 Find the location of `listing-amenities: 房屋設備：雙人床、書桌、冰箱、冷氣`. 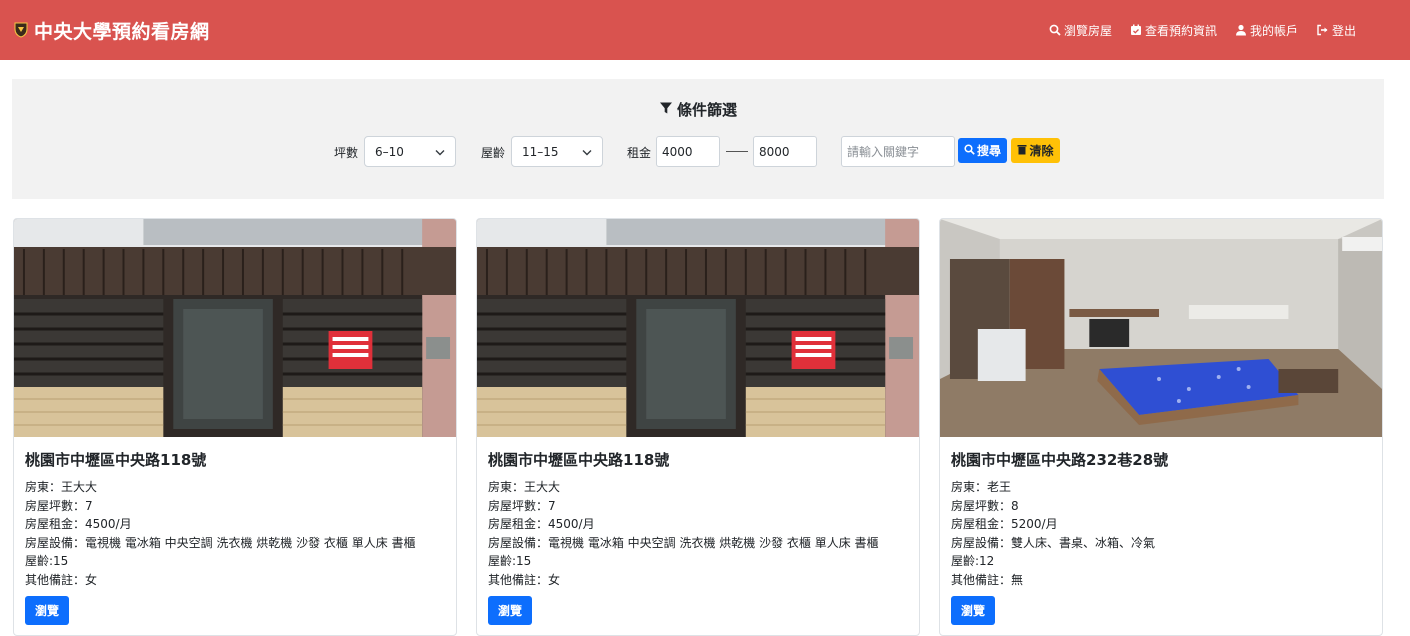

listing-amenities: 房屋設備：雙人床、書桌、冰箱、冷氣 is located at coordinates (1053, 542).